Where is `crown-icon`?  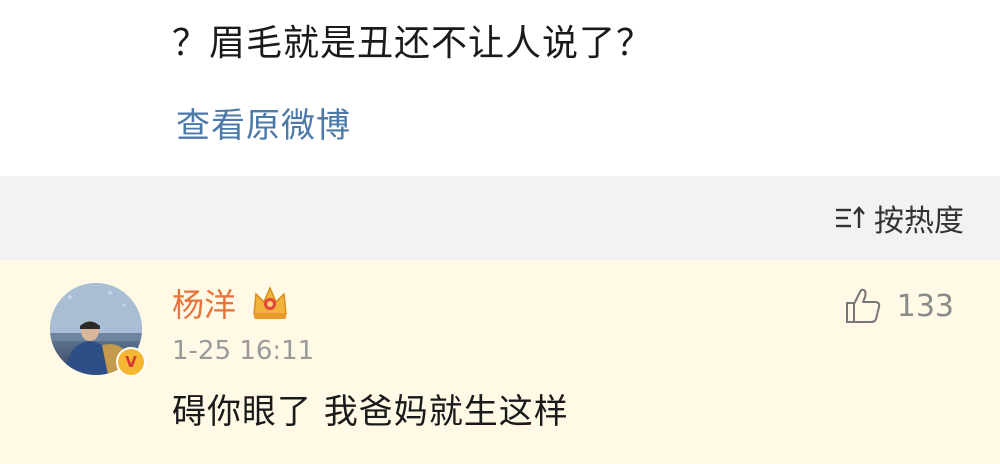
crown-icon is located at coordinates (270, 302).